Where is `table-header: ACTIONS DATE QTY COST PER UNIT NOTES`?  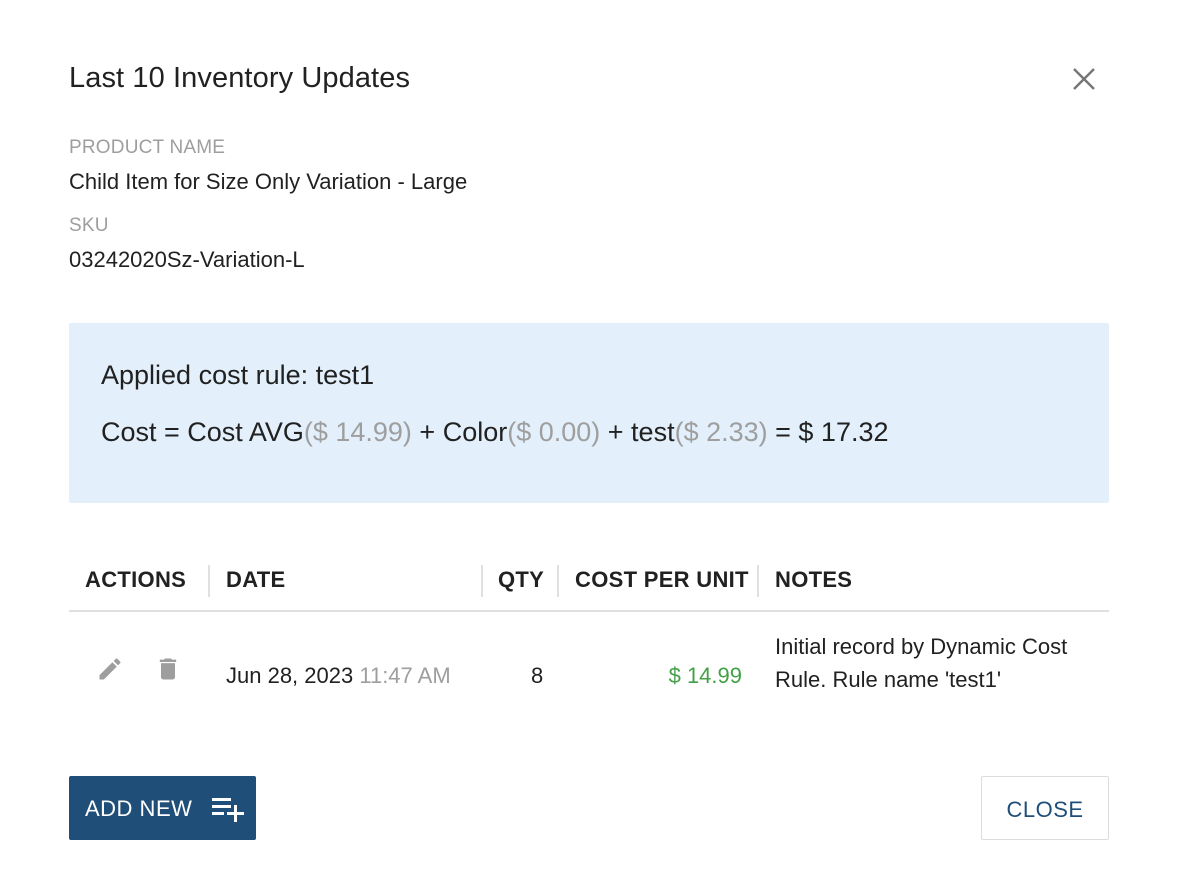
table-header: ACTIONS DATE QTY COST PER UNIT NOTES is located at coordinates (589, 582).